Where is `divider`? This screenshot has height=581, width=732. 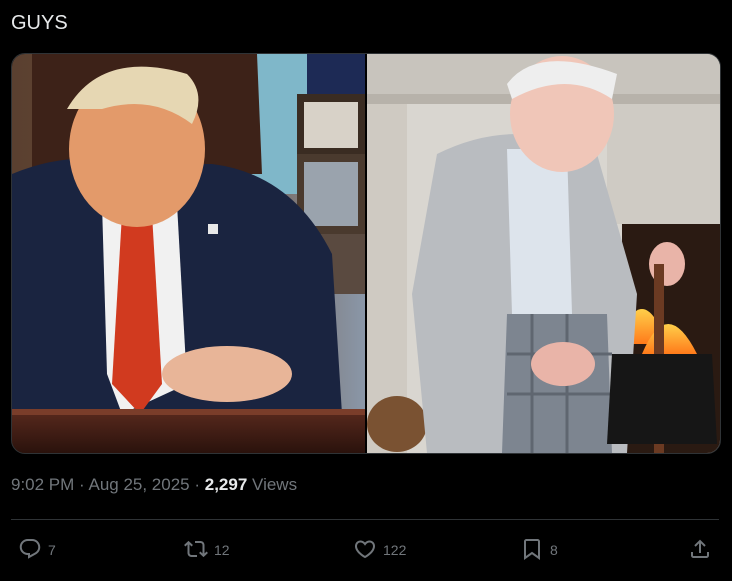 divider is located at coordinates (365, 519).